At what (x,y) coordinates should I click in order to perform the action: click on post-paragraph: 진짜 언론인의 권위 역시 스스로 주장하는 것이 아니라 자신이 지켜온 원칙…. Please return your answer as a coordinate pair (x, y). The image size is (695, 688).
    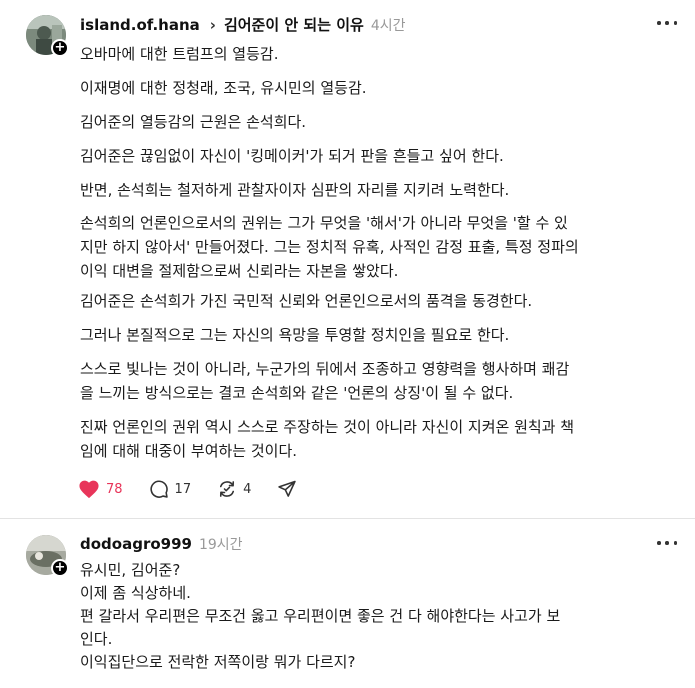
    Looking at the image, I should click on (327, 427).